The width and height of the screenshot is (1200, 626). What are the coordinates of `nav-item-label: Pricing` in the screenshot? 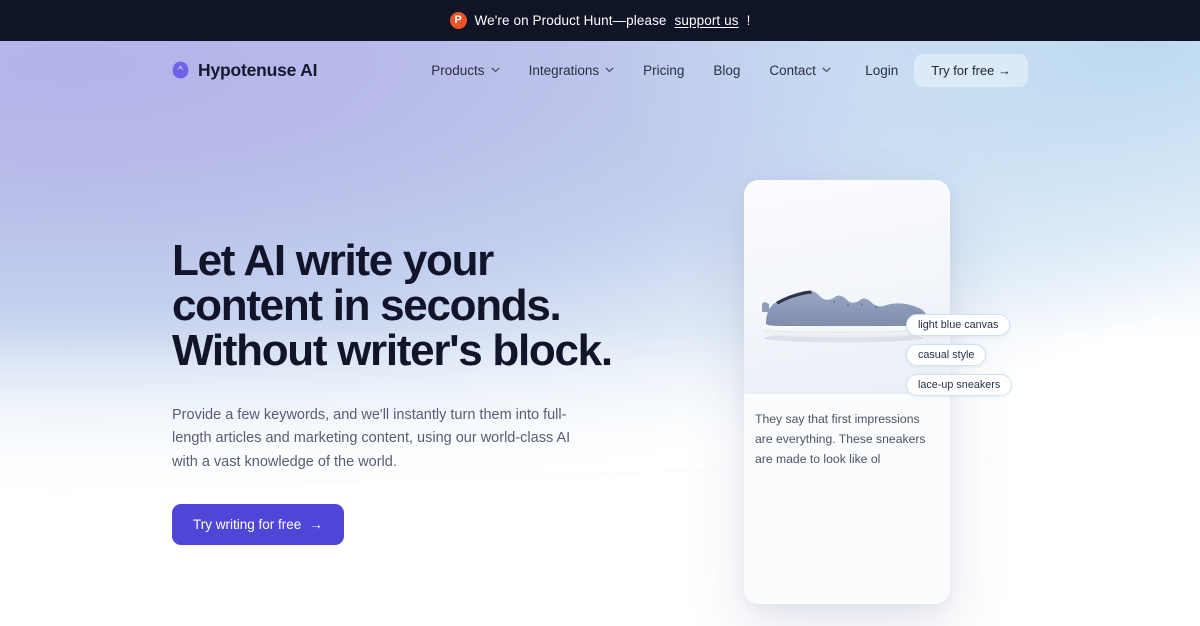 It's located at (664, 70).